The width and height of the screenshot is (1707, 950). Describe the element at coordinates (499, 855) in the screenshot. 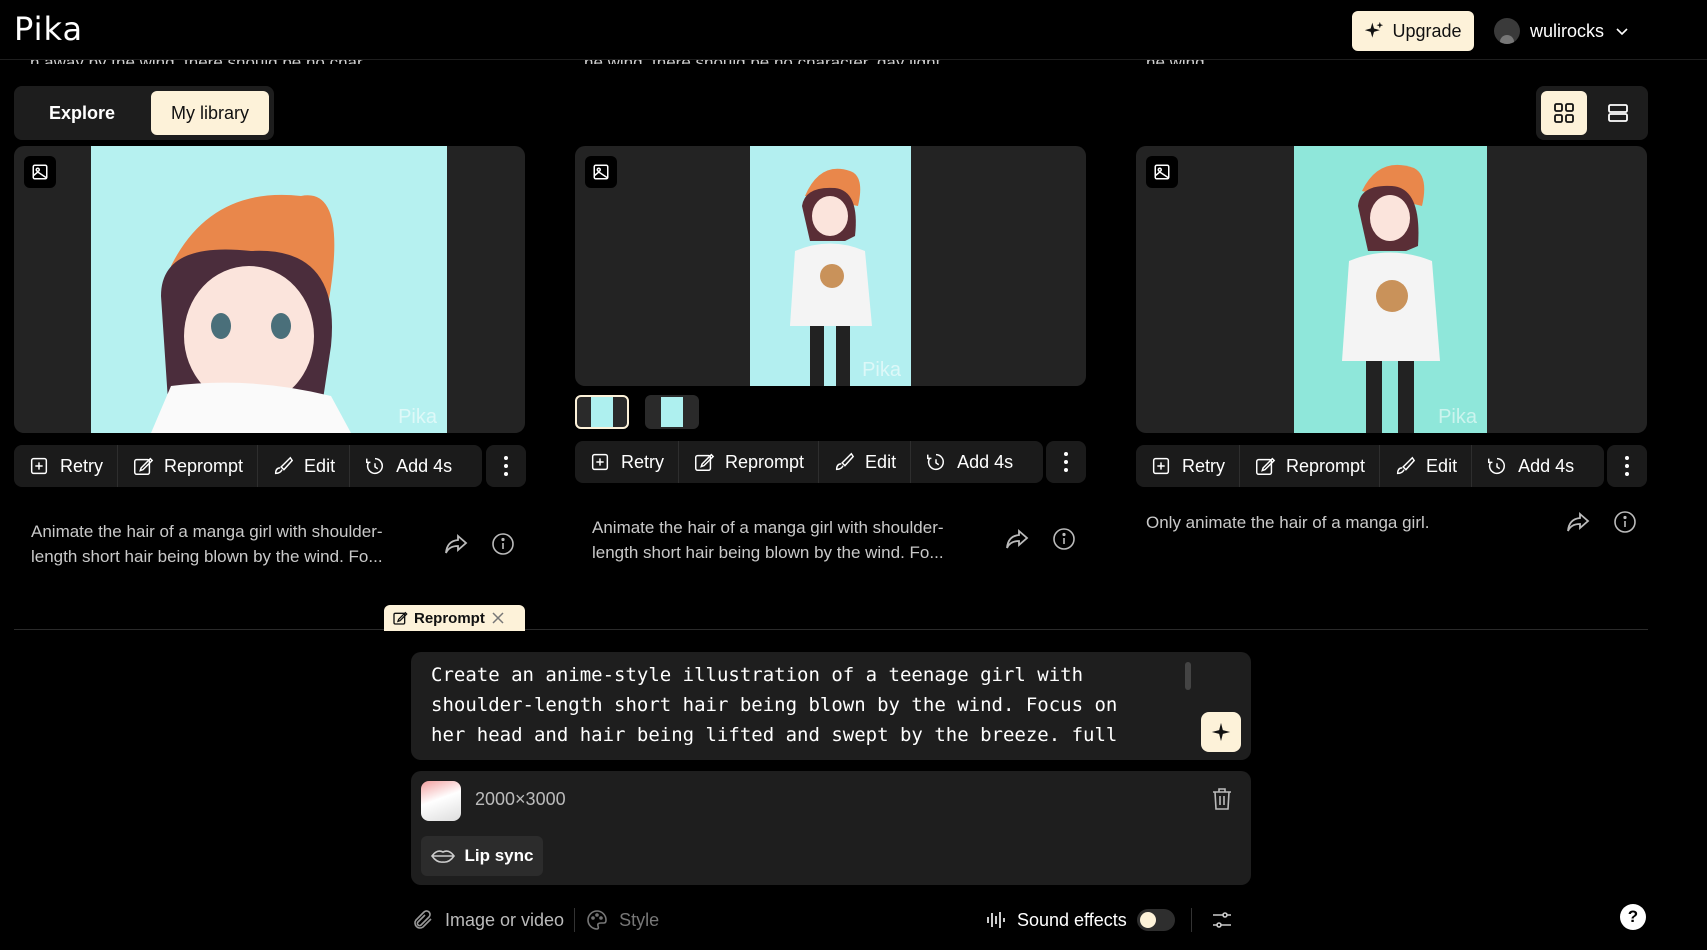

I see `lip-sync-label: Lip sync` at that location.